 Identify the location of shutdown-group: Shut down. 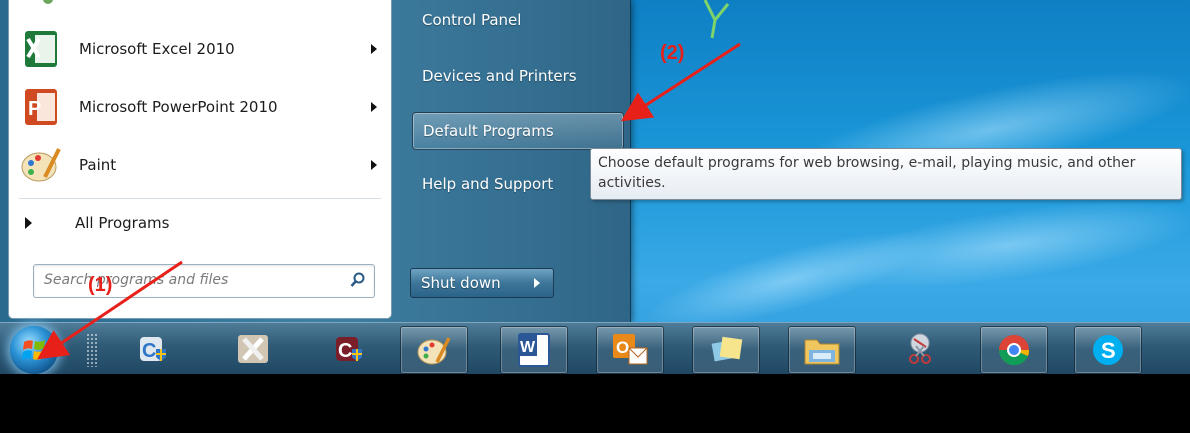
(483, 283).